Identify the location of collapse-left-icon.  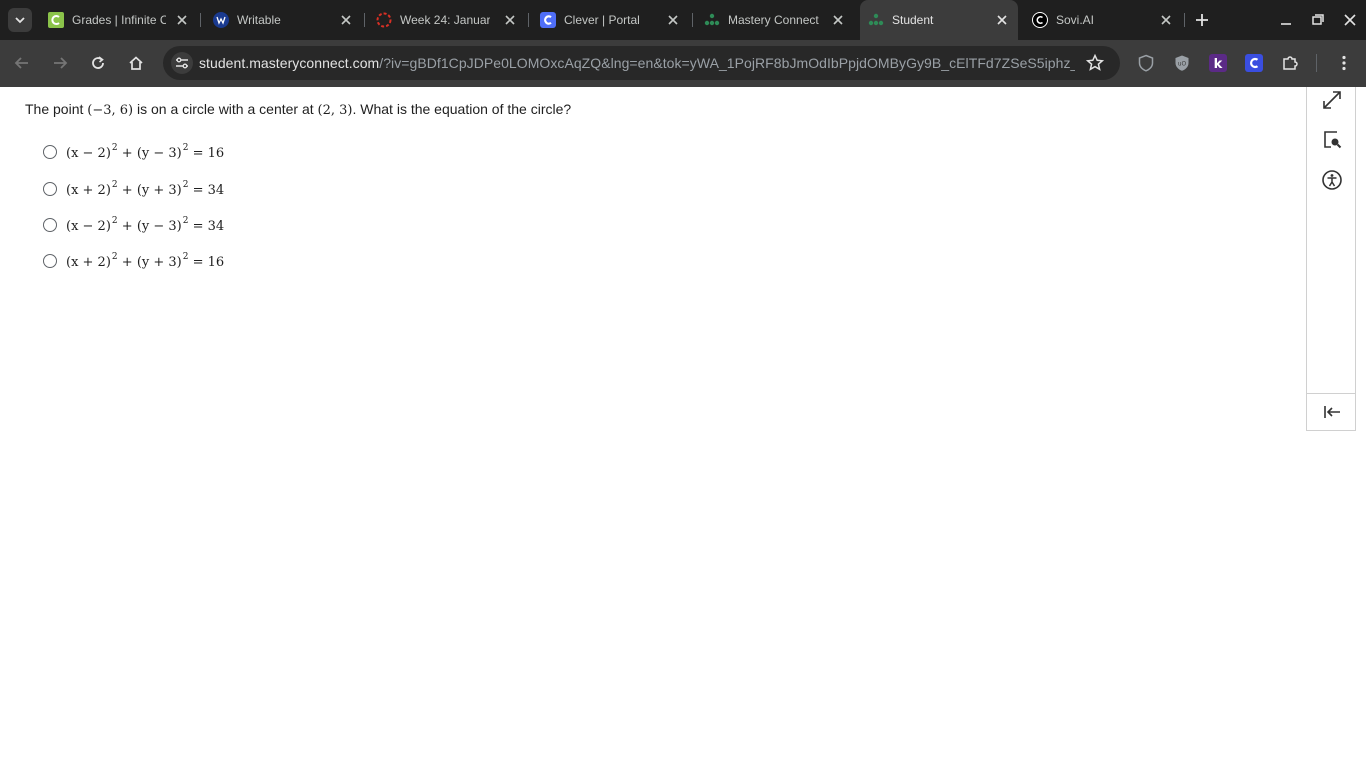
(1332, 412).